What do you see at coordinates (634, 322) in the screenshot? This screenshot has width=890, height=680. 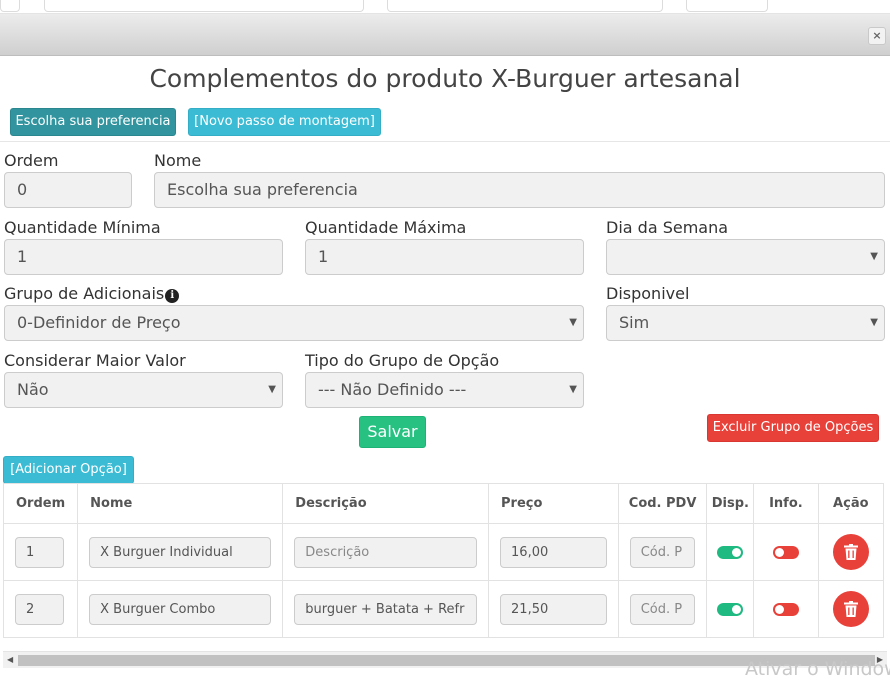 I see `disponivel-select-value: Sim` at bounding box center [634, 322].